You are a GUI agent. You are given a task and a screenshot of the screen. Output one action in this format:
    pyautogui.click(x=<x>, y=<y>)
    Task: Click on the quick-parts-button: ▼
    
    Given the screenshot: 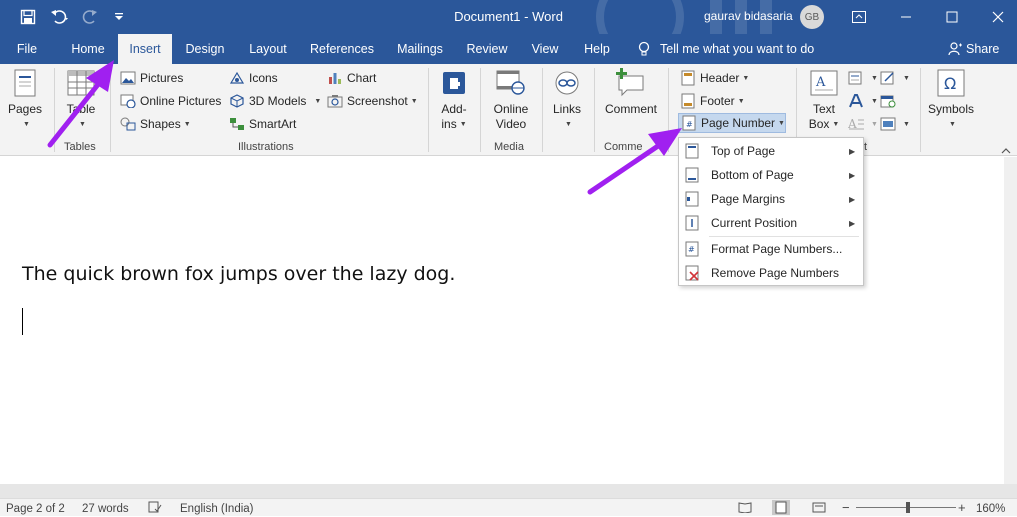 What is the action you would take?
    pyautogui.click(x=863, y=78)
    